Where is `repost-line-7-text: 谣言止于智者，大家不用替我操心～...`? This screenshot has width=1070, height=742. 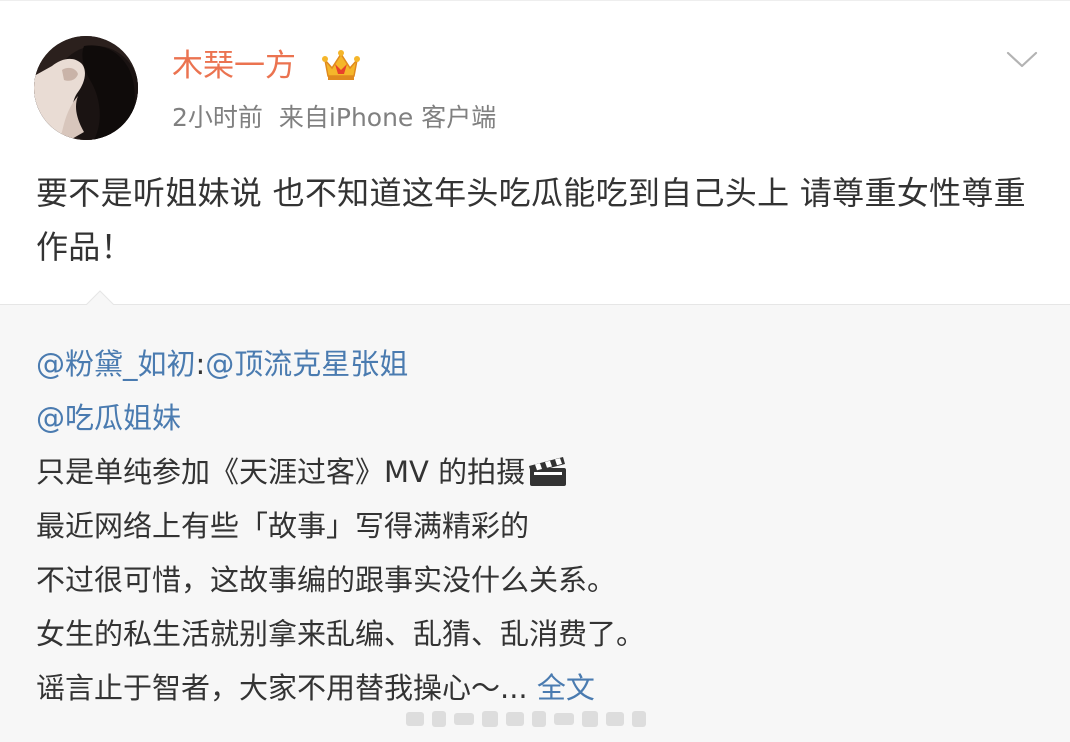 repost-line-7-text: 谣言止于智者，大家不用替我操心～... is located at coordinates (286, 688).